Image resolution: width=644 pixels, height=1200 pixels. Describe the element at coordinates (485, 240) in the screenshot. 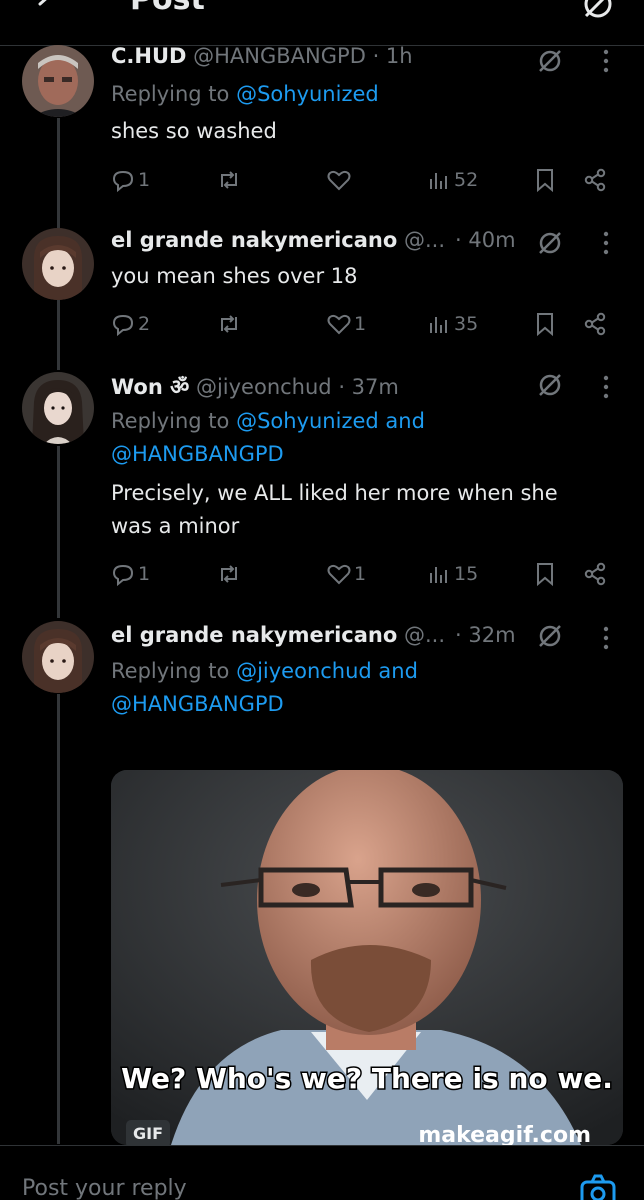

I see `timestamp: · 40m` at that location.